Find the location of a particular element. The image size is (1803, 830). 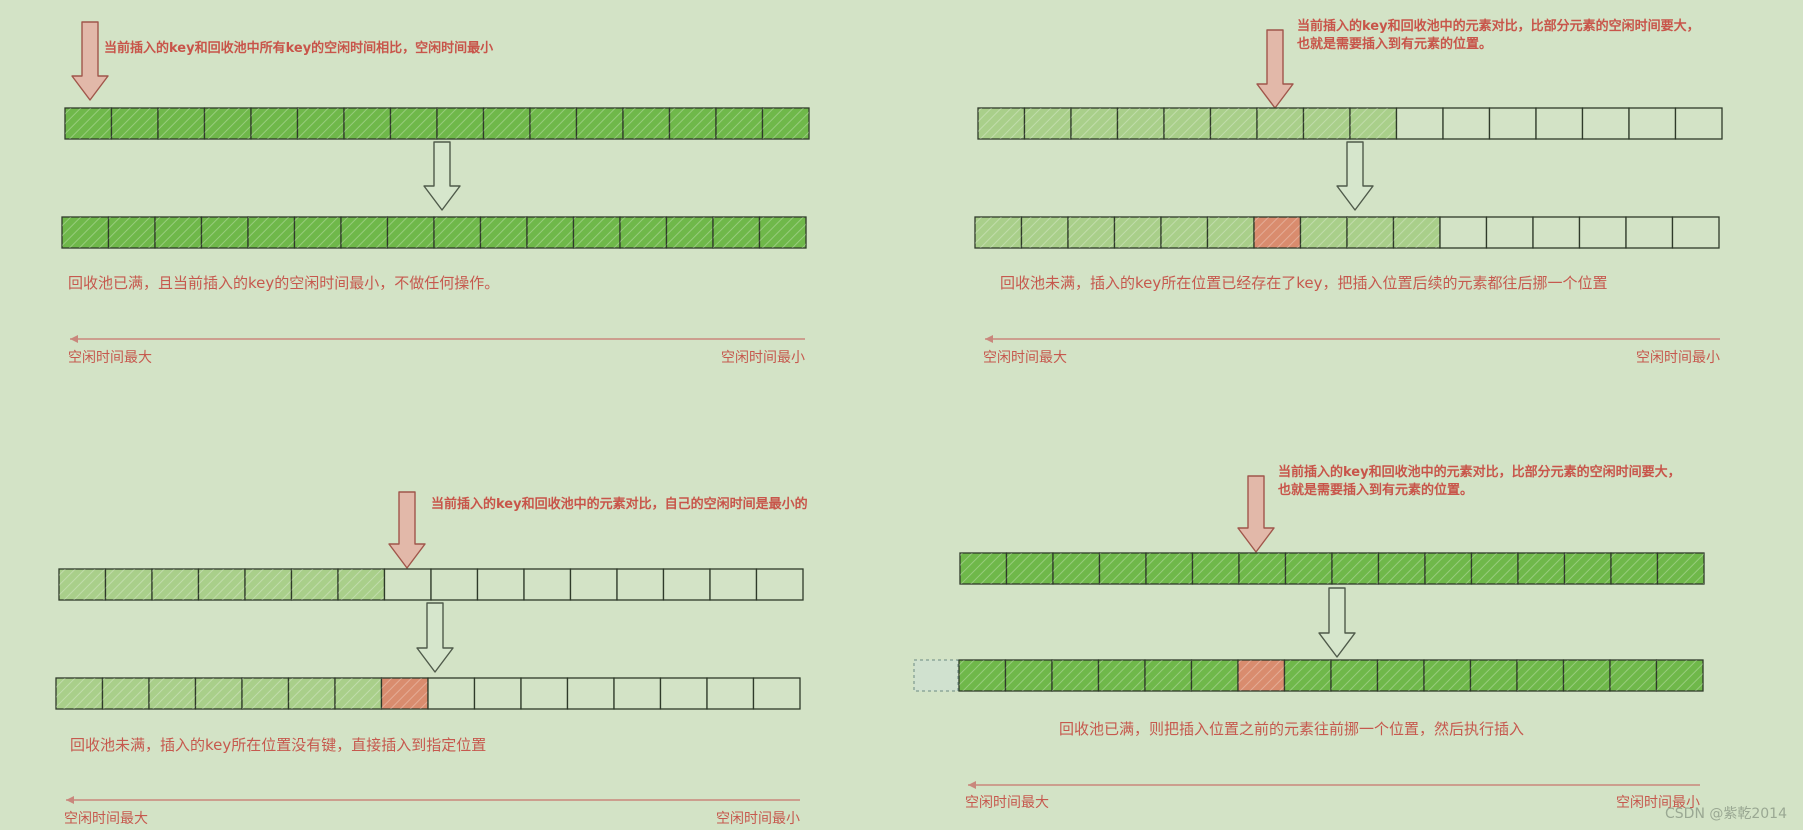

panel-caption: 回收池已满，则把插入位置之前的元素往前挪一个位置，然后执行插入 is located at coordinates (1291, 729).